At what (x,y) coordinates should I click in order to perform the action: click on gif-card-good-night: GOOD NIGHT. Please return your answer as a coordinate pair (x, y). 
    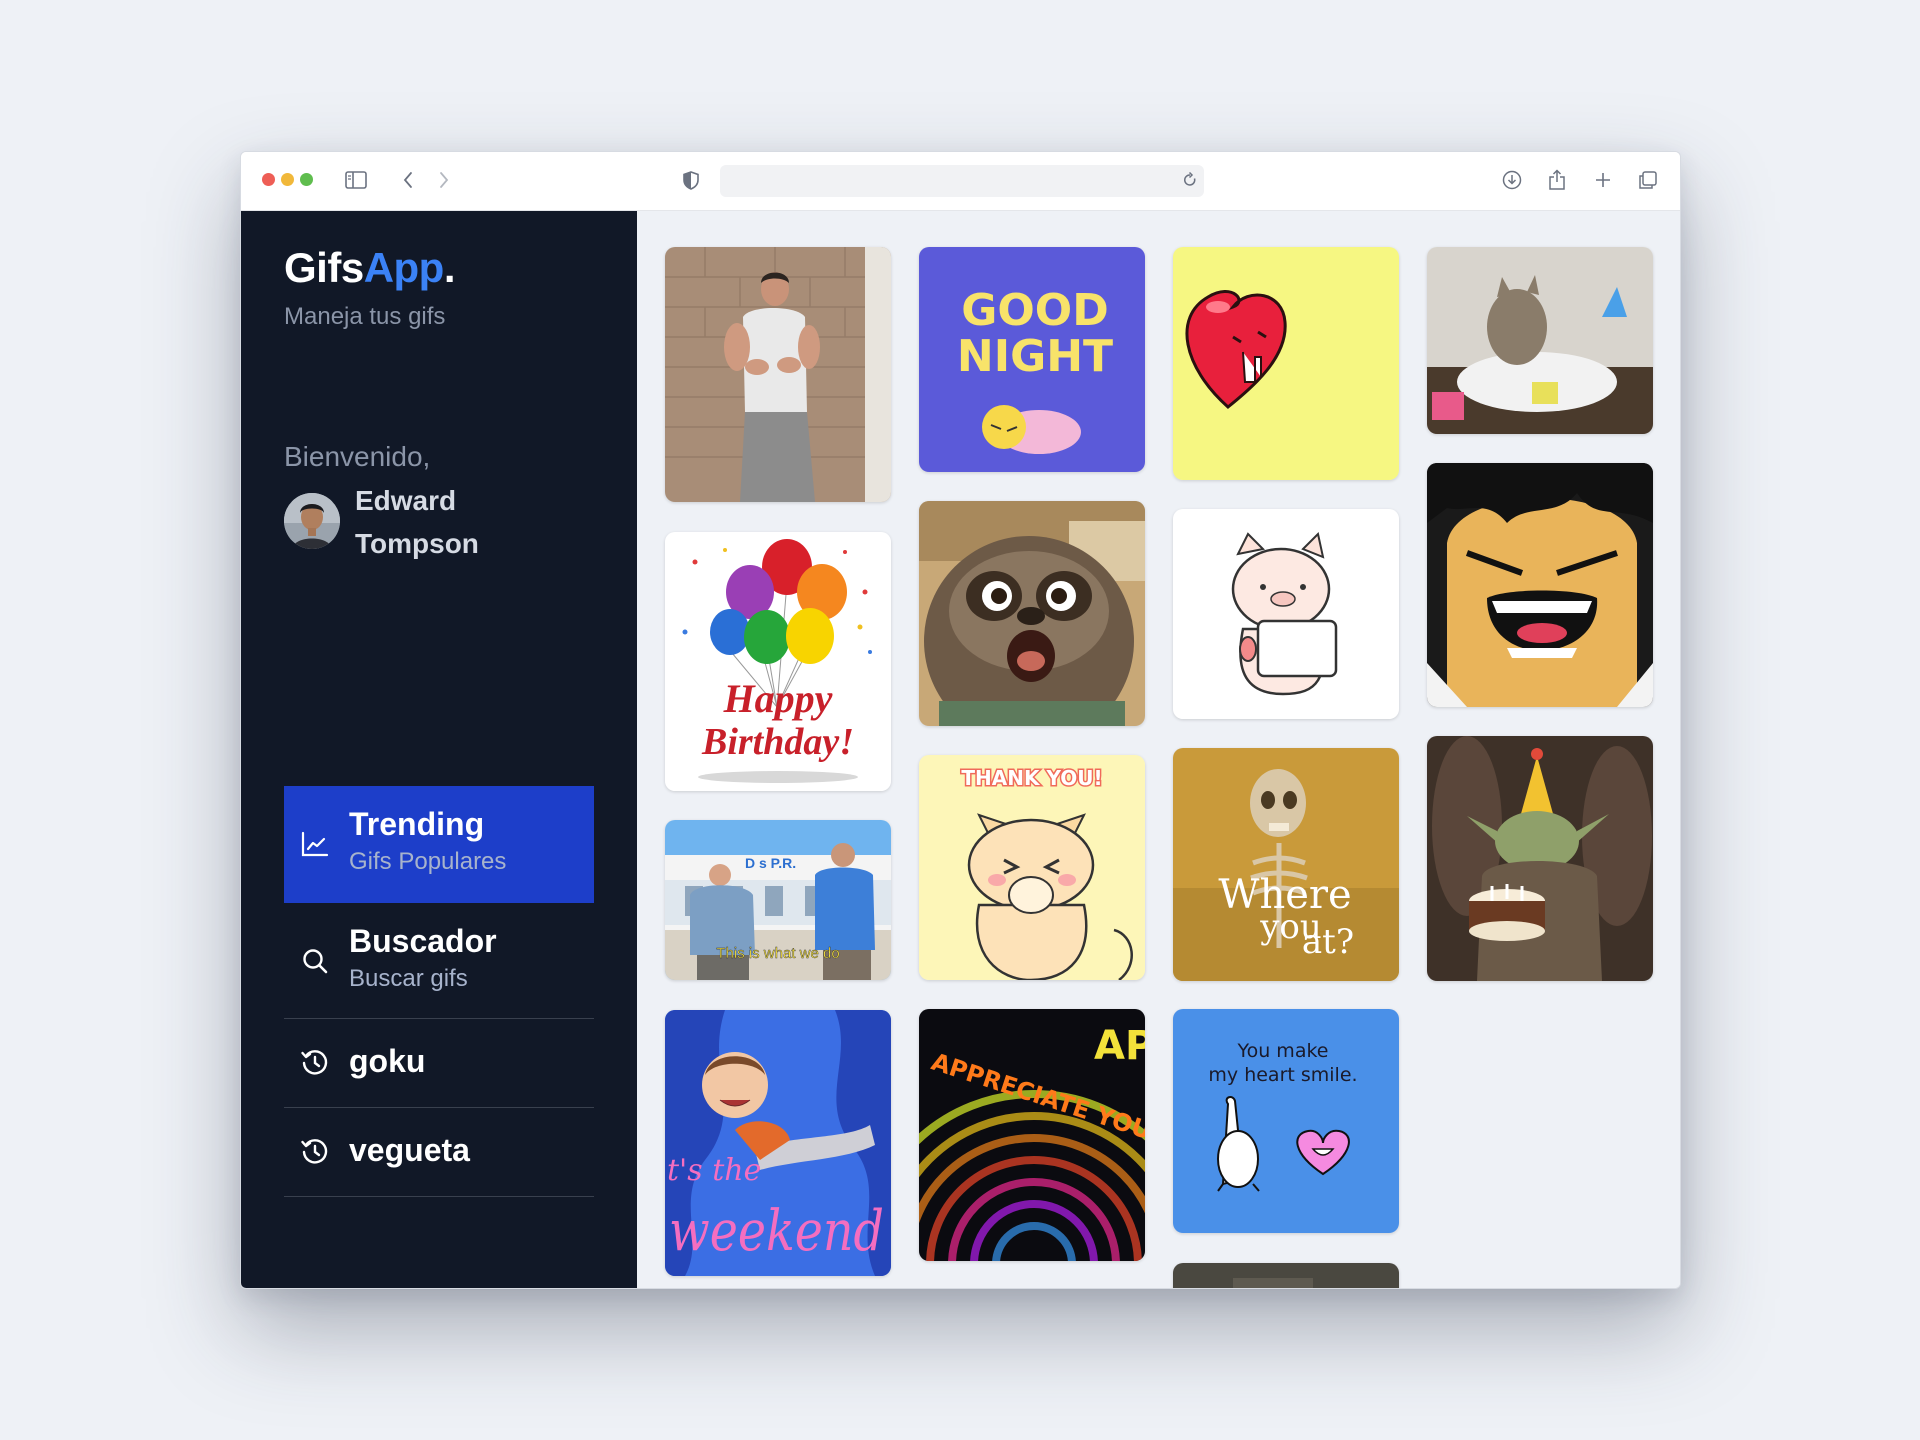
    Looking at the image, I should click on (1032, 359).